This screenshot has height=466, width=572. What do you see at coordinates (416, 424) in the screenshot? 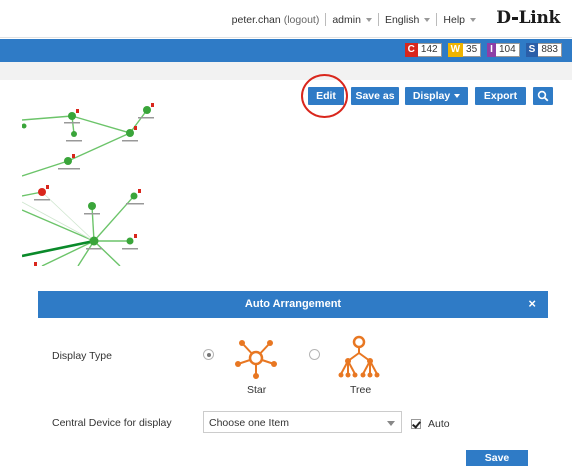
I see `auto-checkbox` at bounding box center [416, 424].